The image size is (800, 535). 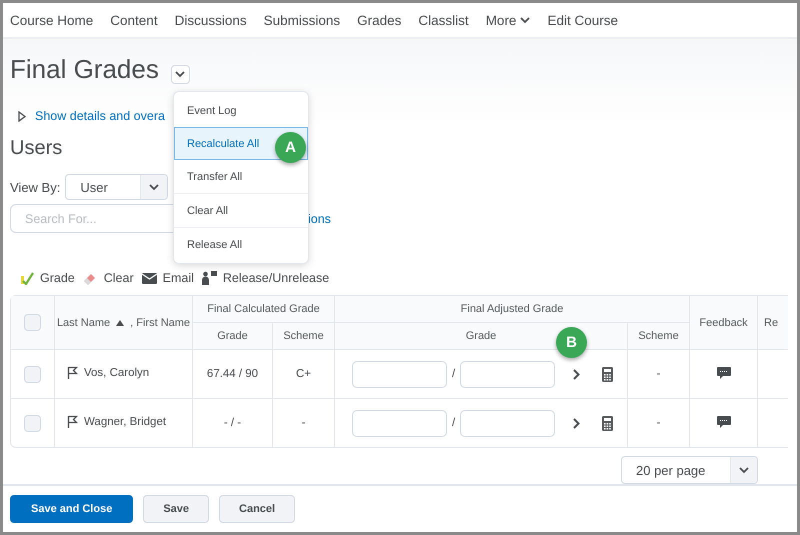 I want to click on search-options-link: ions, so click(x=319, y=219).